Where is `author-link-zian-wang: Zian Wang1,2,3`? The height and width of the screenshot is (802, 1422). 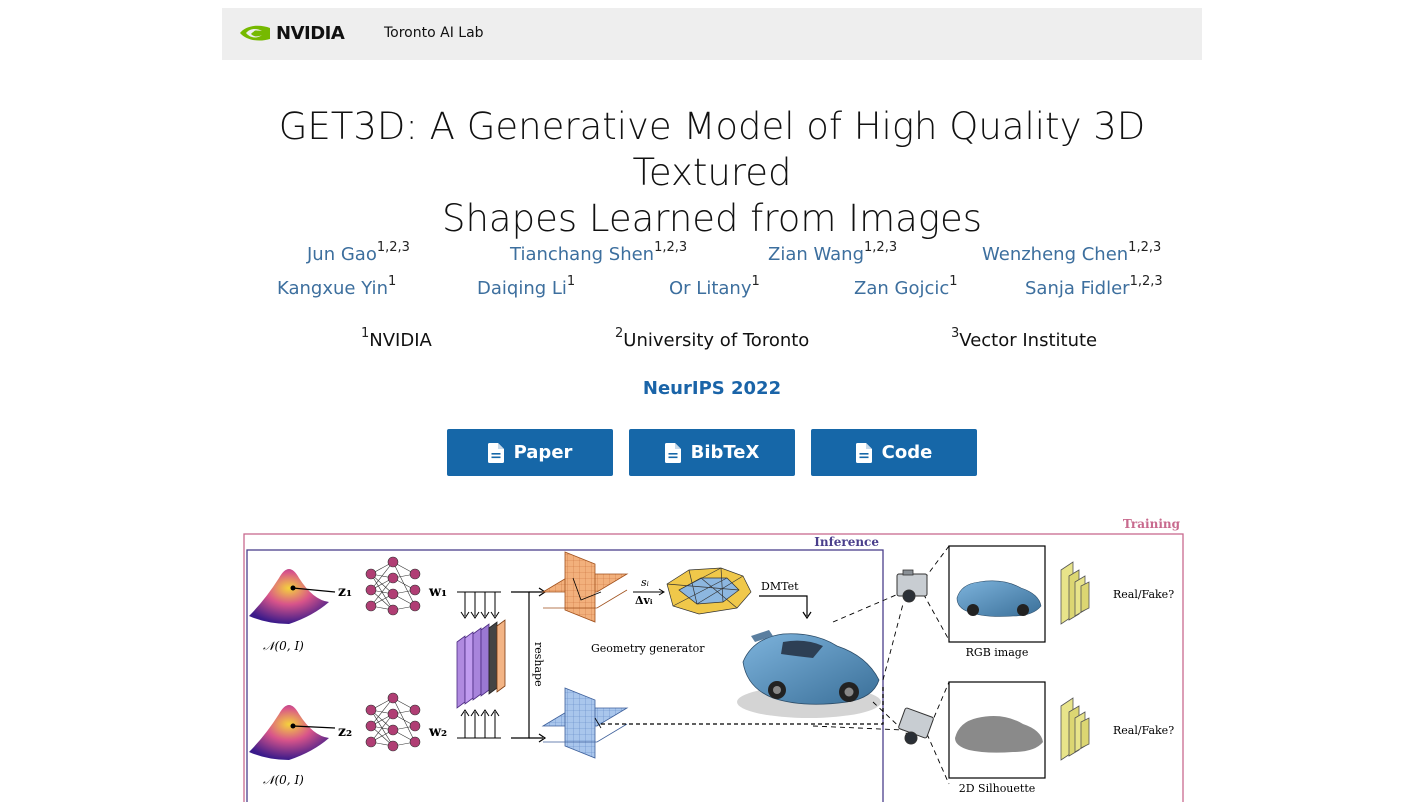
author-link-zian-wang: Zian Wang1,2,3 is located at coordinates (832, 252).